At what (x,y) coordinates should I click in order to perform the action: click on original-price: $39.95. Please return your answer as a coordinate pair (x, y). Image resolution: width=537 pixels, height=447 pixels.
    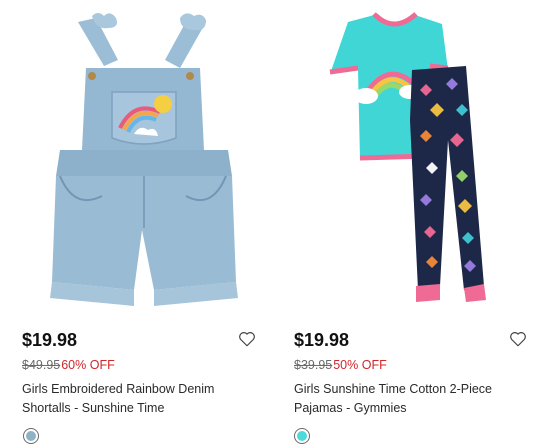
    Looking at the image, I should click on (313, 365).